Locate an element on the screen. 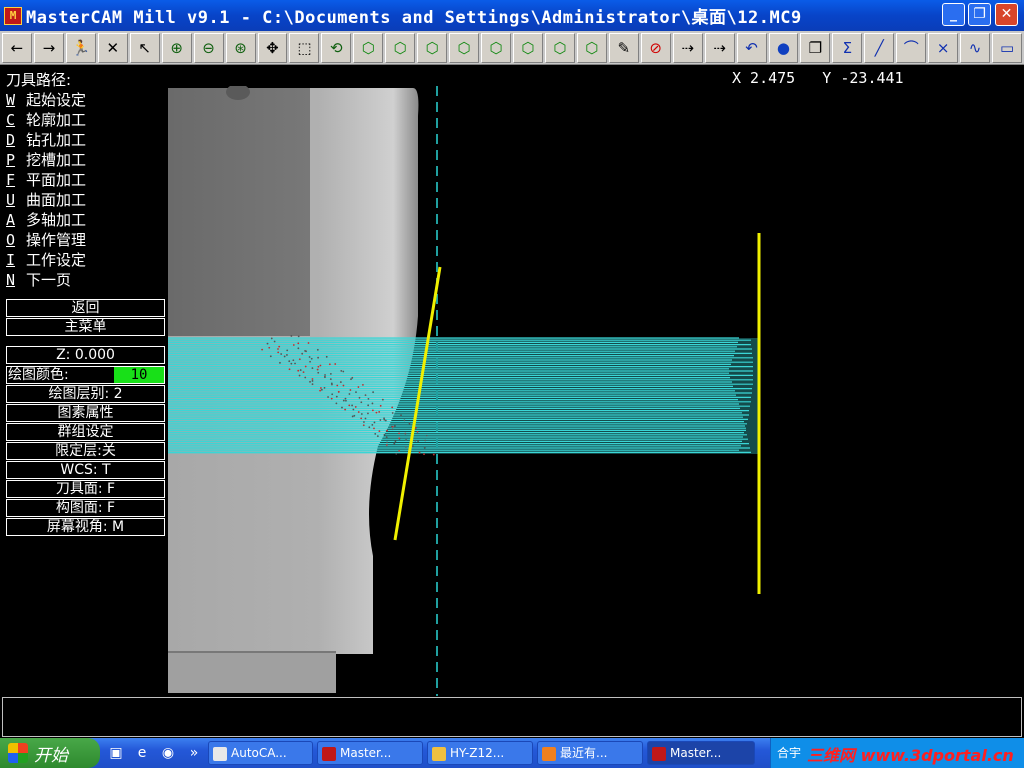 The image size is (1024, 768). wcs-button: WCS: T is located at coordinates (85, 470).